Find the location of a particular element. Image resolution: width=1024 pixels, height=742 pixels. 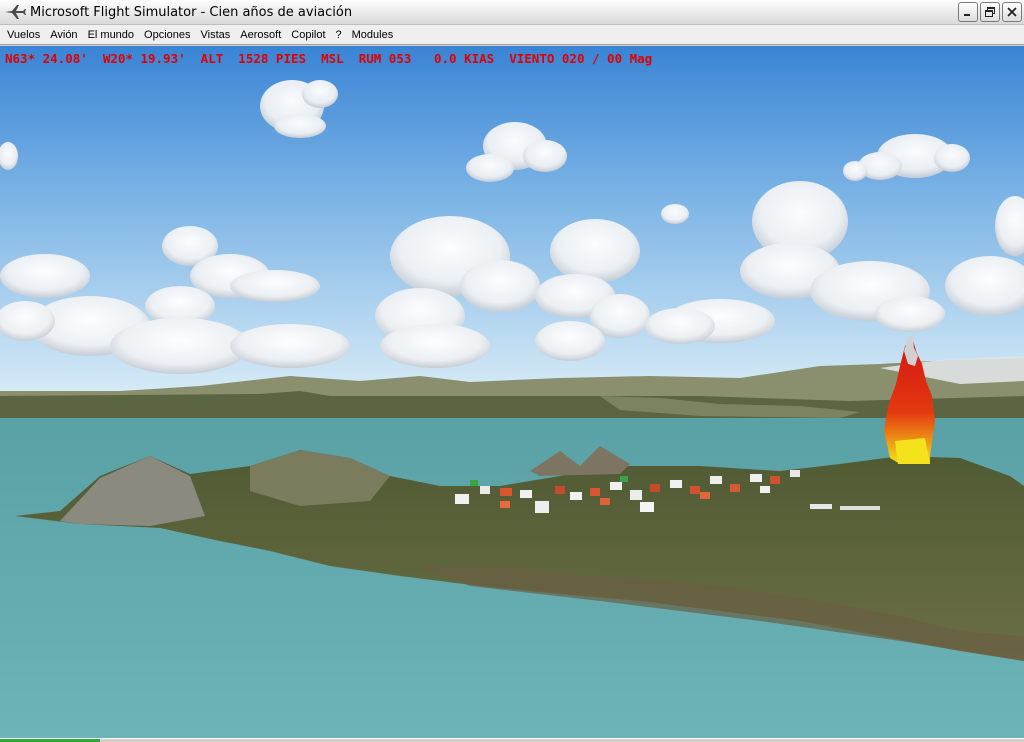

airplane-icon is located at coordinates (15, 12).